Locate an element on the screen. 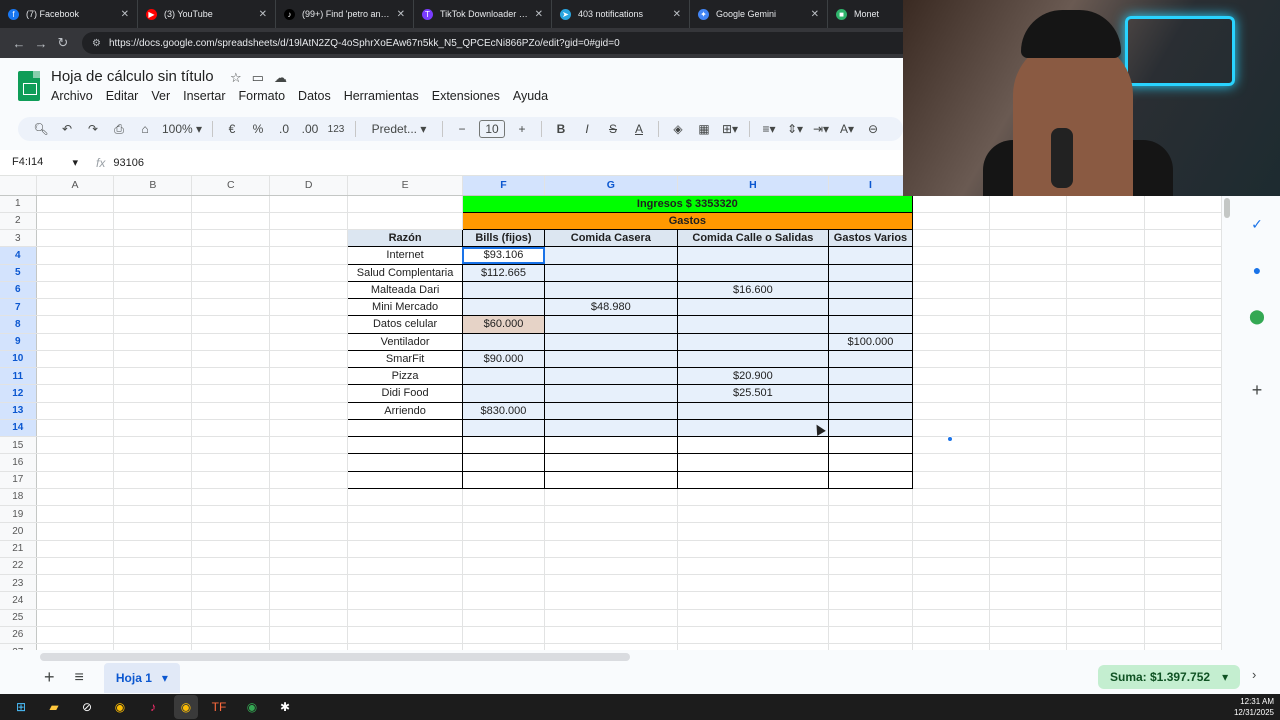  cell: Didi Food is located at coordinates (405, 393).